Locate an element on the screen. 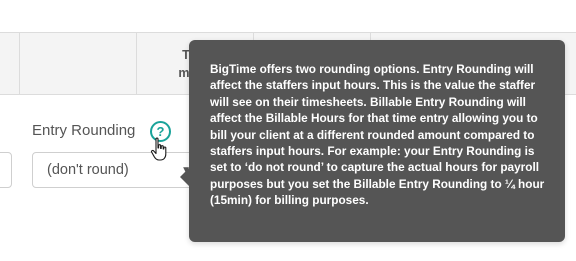 This screenshot has height=261, width=576. entry-rounding-label: Entry Rounding is located at coordinates (84, 130).